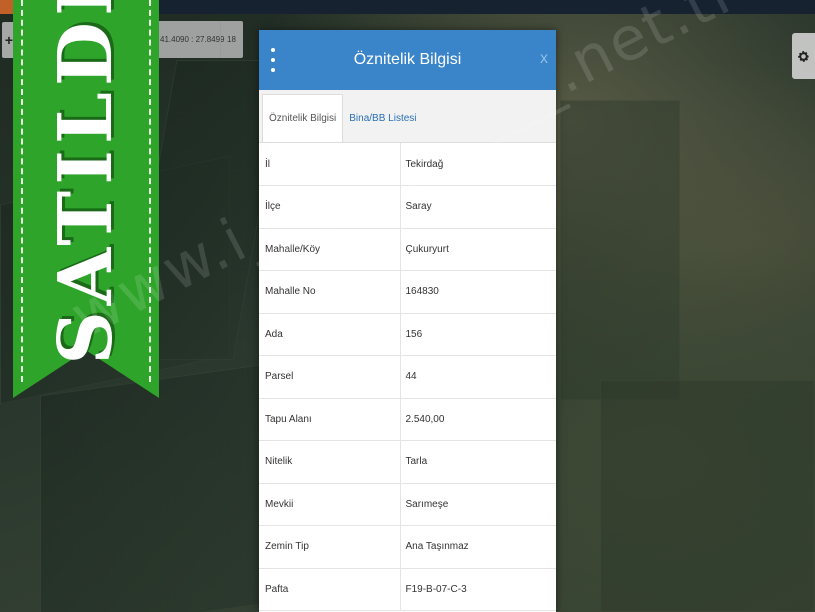  I want to click on attribute-value: 2.540,00, so click(477, 419).